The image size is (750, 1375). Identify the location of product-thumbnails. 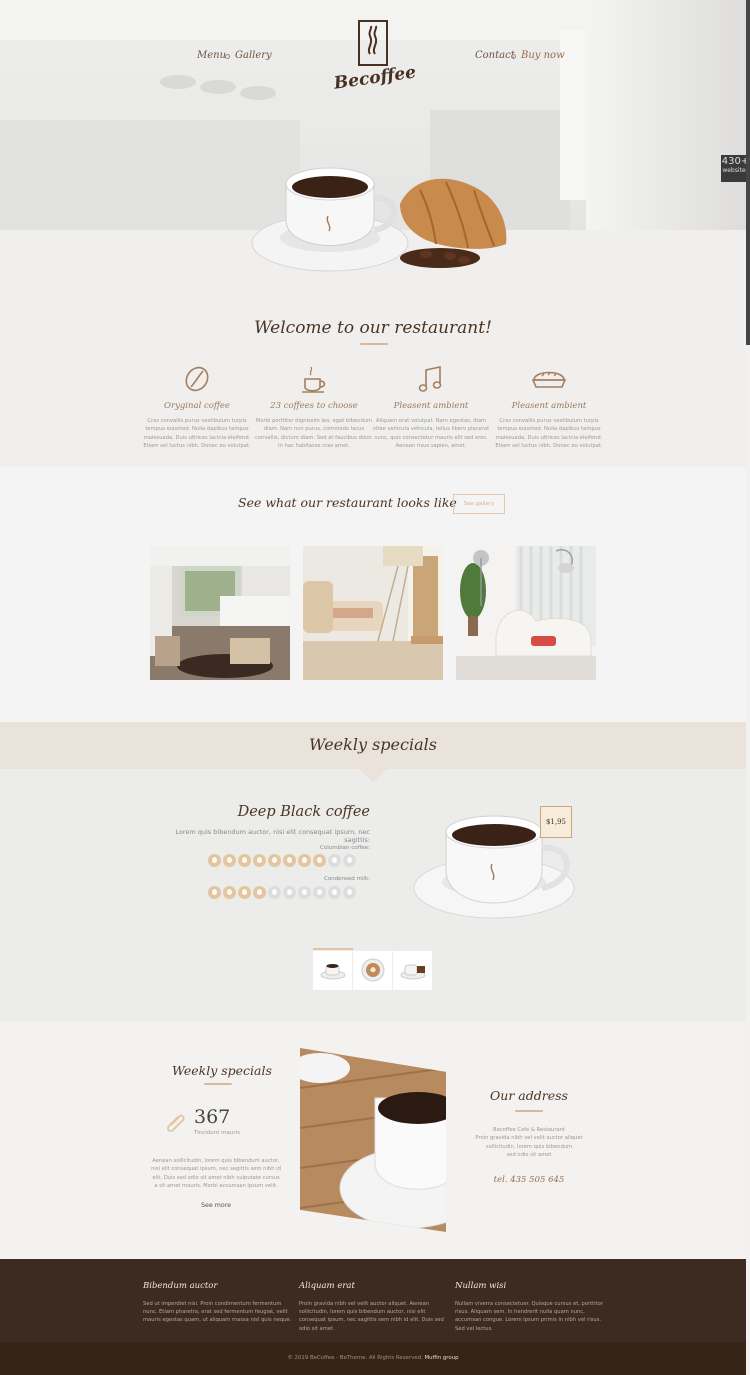
(373, 969).